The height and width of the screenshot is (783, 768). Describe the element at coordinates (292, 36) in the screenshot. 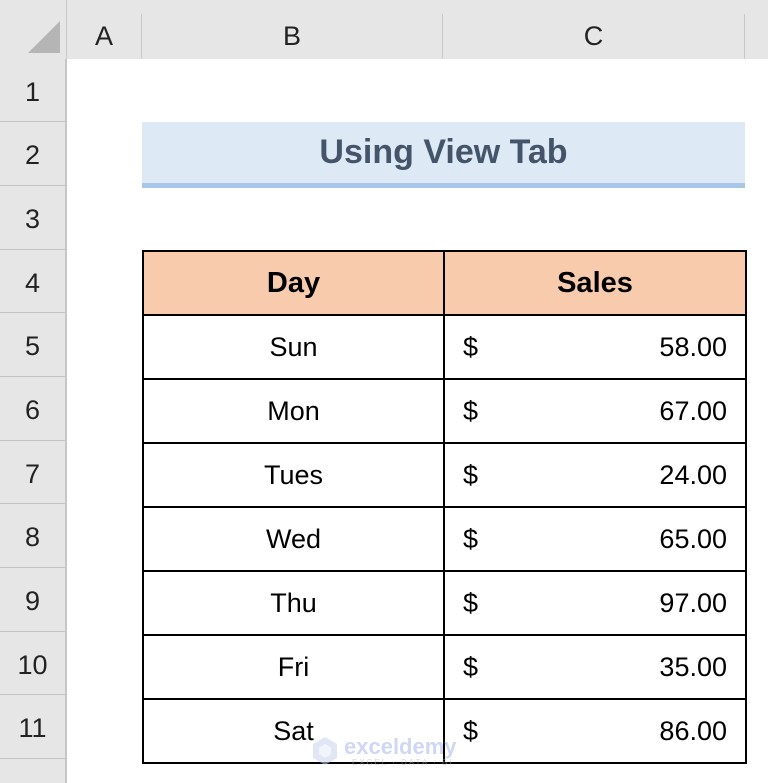

I see `column-header-b: B` at that location.